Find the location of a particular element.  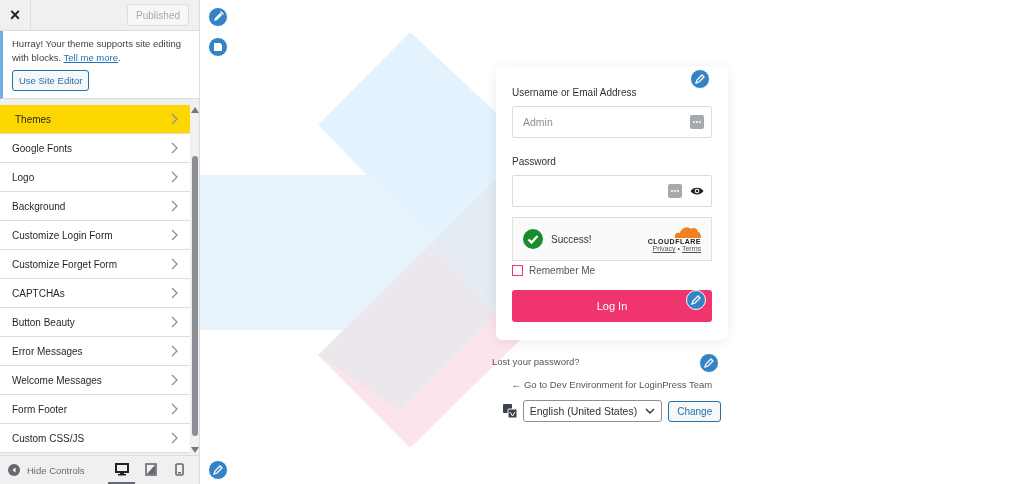

brush-edit-icon is located at coordinates (218, 17).